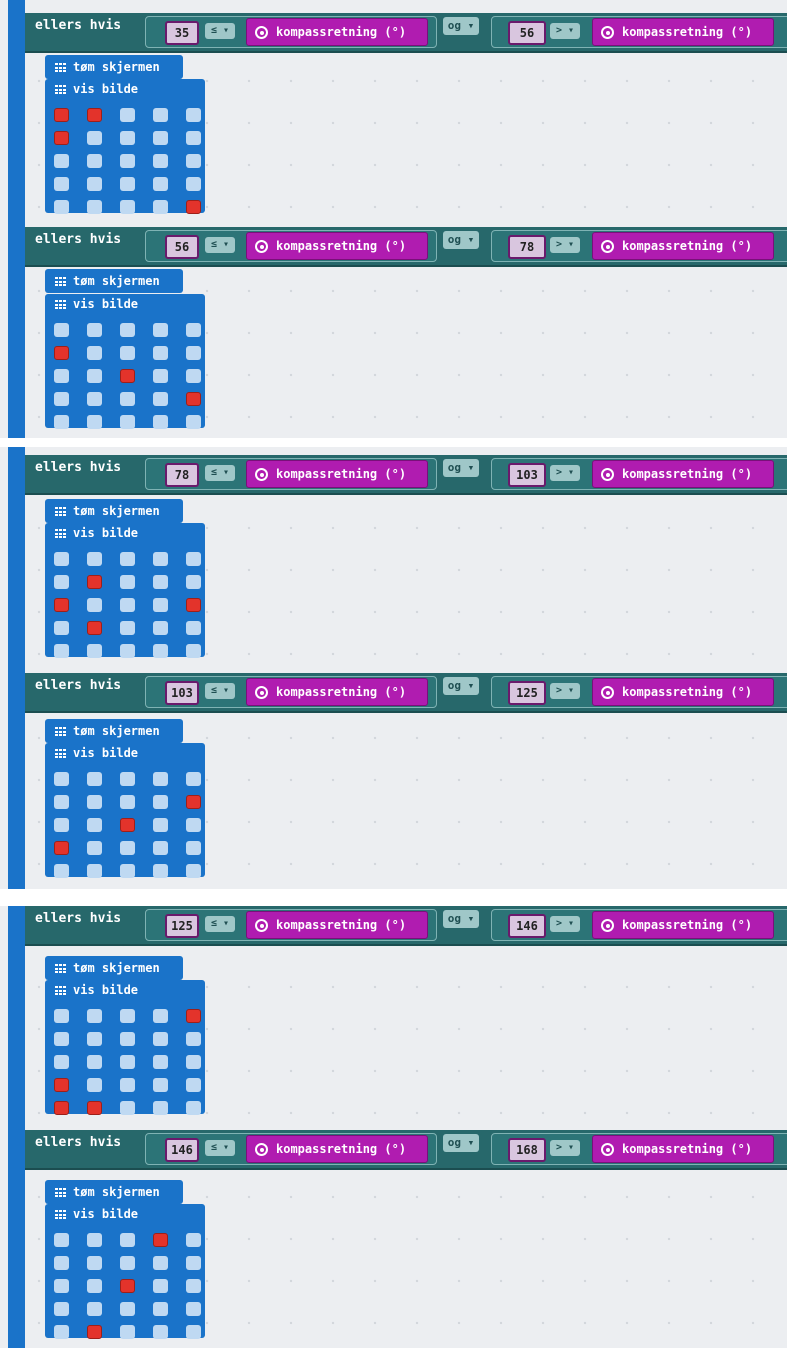 This screenshot has width=787, height=1348. Describe the element at coordinates (527, 693) in the screenshot. I see `high-value-input: 125` at that location.